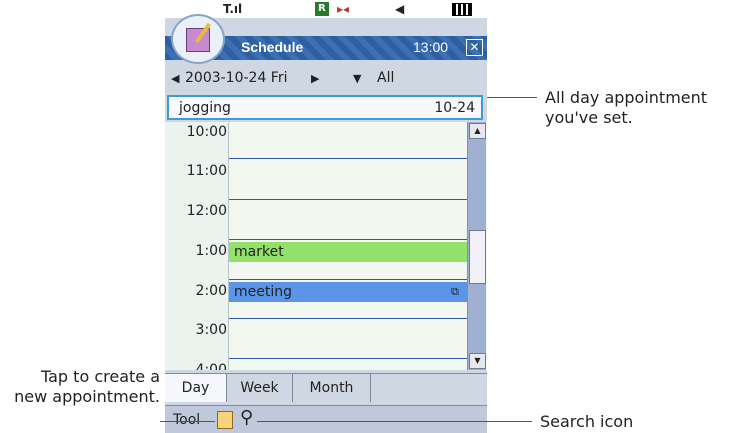  What do you see at coordinates (322, 9) in the screenshot?
I see `roaming-icon: R` at bounding box center [322, 9].